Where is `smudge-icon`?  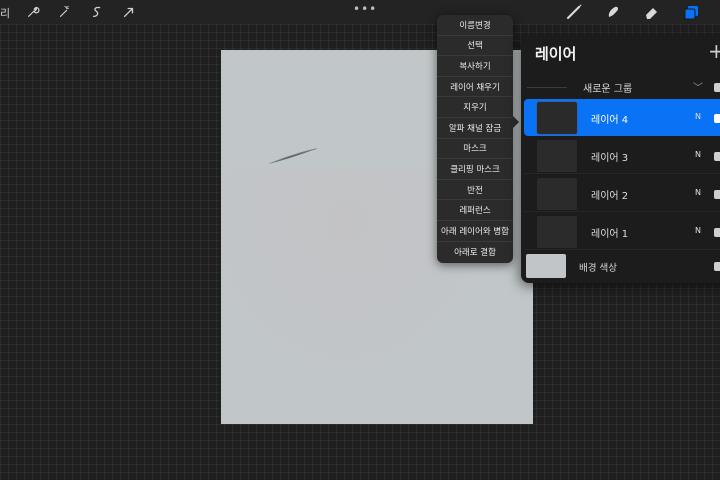 smudge-icon is located at coordinates (613, 12).